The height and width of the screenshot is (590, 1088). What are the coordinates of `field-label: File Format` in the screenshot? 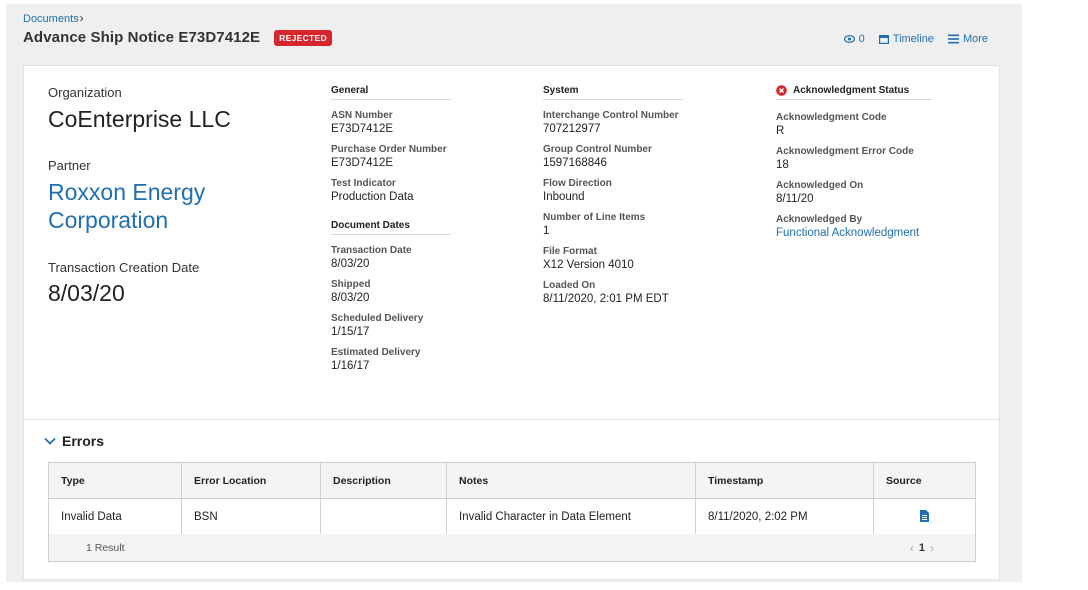 It's located at (570, 251).